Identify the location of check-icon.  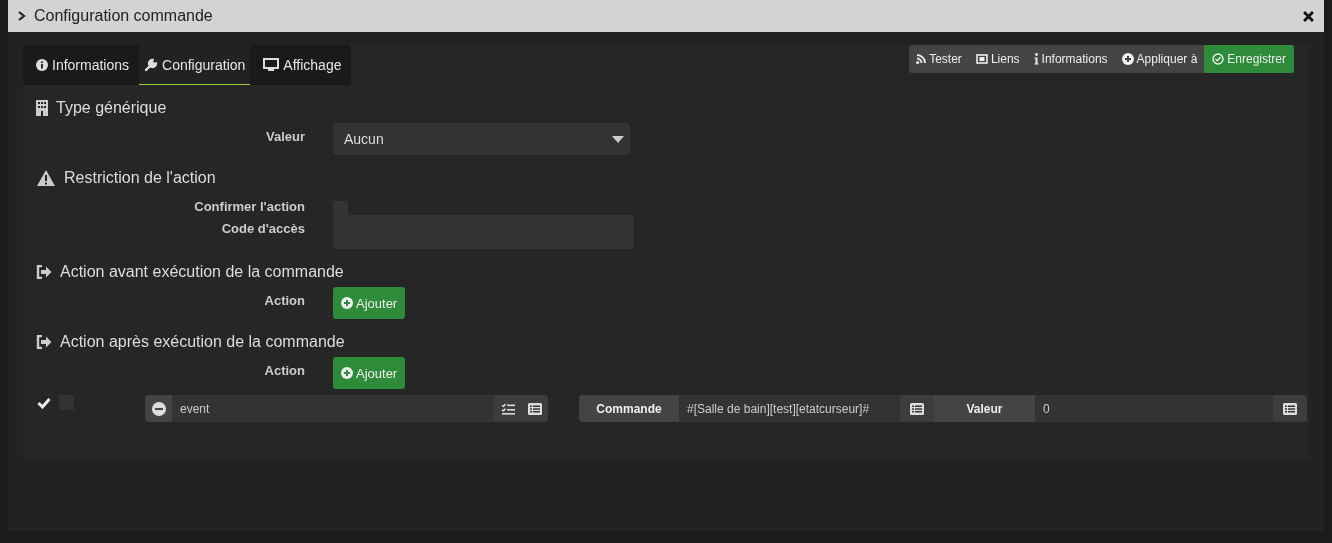
(43, 402).